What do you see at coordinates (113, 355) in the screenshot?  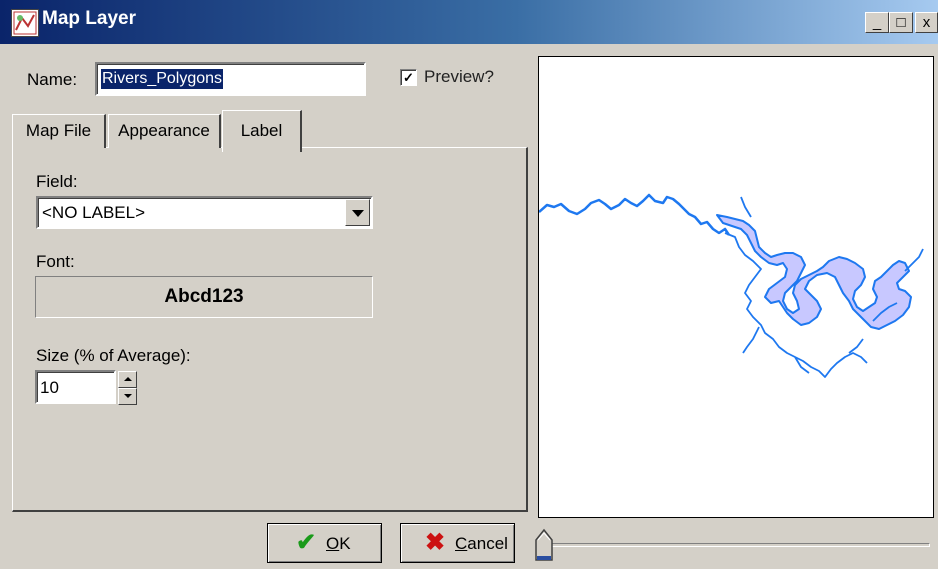 I see `size-label: Size (% of Average):` at bounding box center [113, 355].